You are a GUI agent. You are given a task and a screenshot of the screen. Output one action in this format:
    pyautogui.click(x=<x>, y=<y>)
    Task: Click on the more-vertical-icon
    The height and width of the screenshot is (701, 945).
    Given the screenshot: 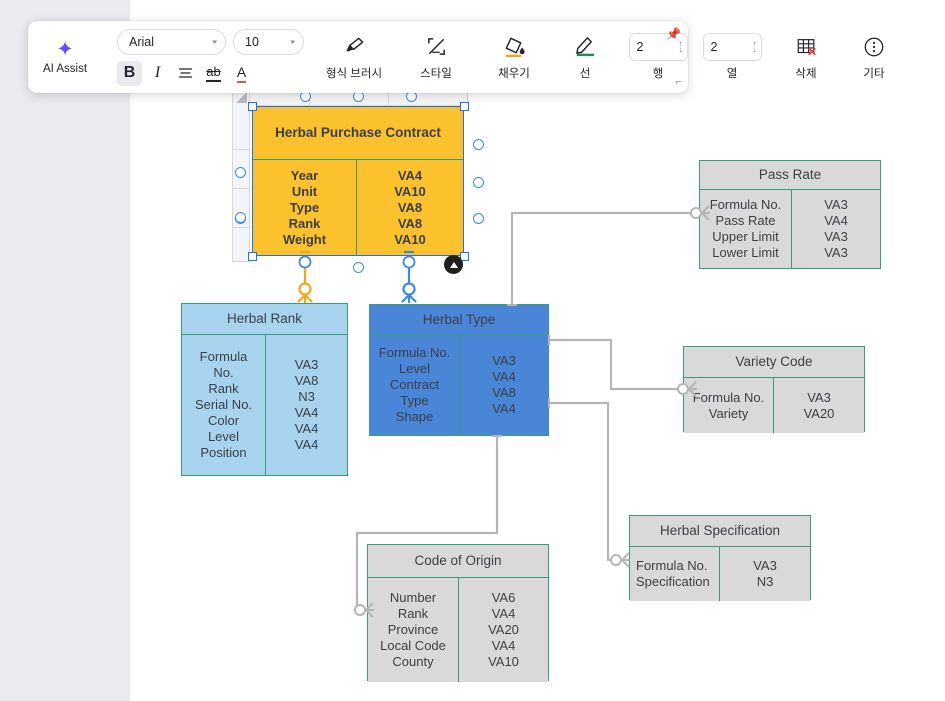 What is the action you would take?
    pyautogui.click(x=874, y=47)
    